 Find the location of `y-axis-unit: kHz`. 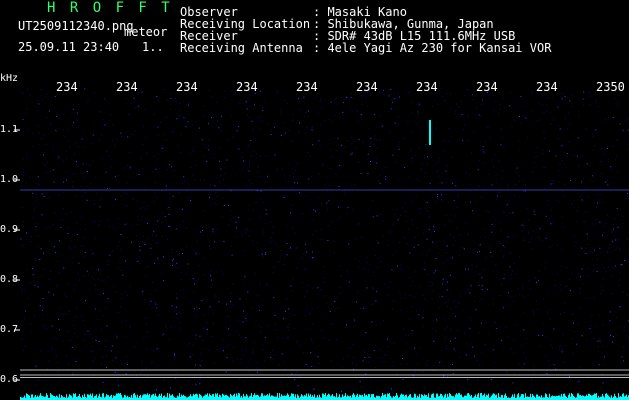

y-axis-unit: kHz is located at coordinates (9, 78).